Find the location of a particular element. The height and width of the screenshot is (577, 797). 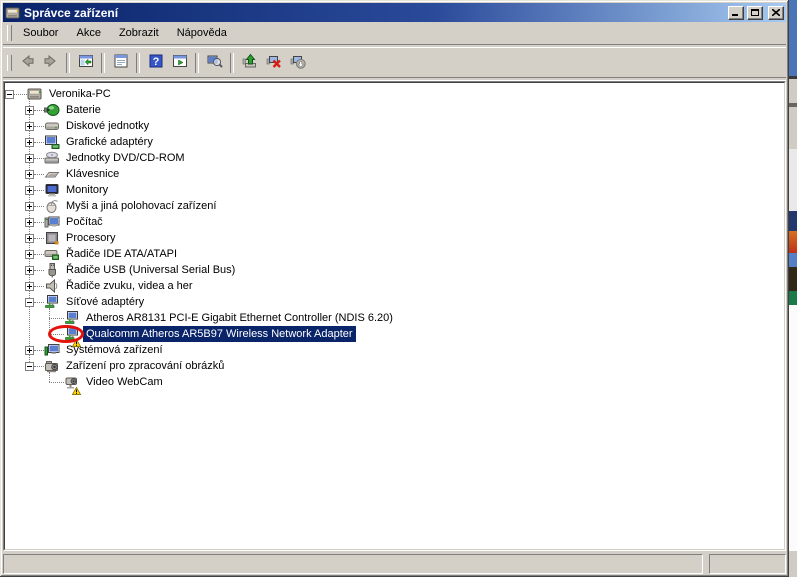

annotation-circle is located at coordinates (66, 334).